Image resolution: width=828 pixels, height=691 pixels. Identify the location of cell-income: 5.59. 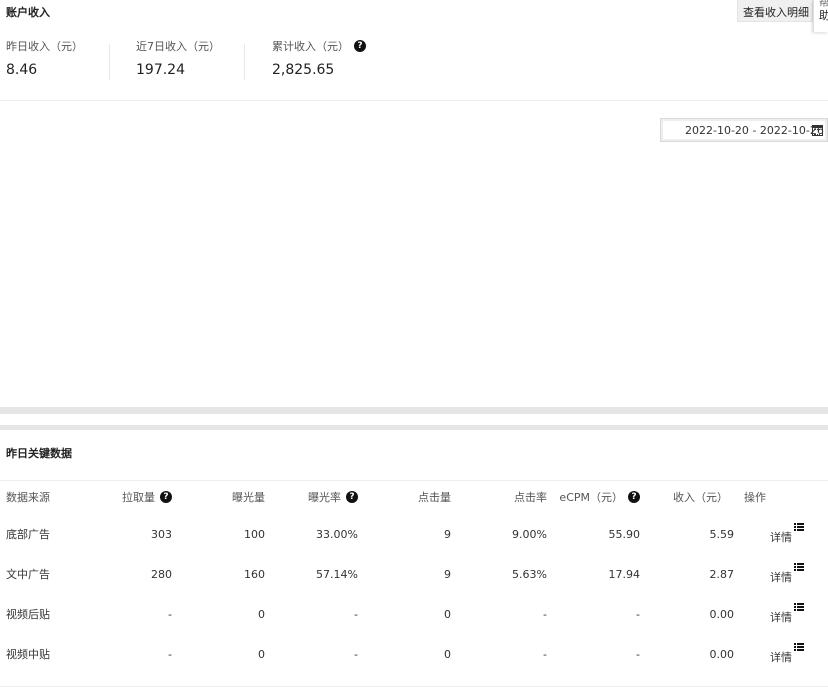
(722, 534).